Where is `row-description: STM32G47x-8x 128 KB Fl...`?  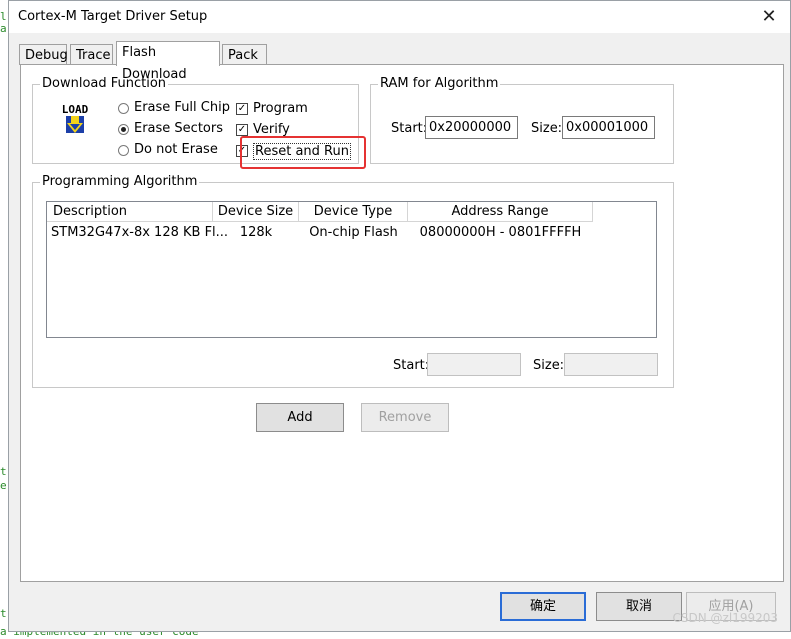 row-description: STM32G47x-8x 128 KB Fl... is located at coordinates (140, 232).